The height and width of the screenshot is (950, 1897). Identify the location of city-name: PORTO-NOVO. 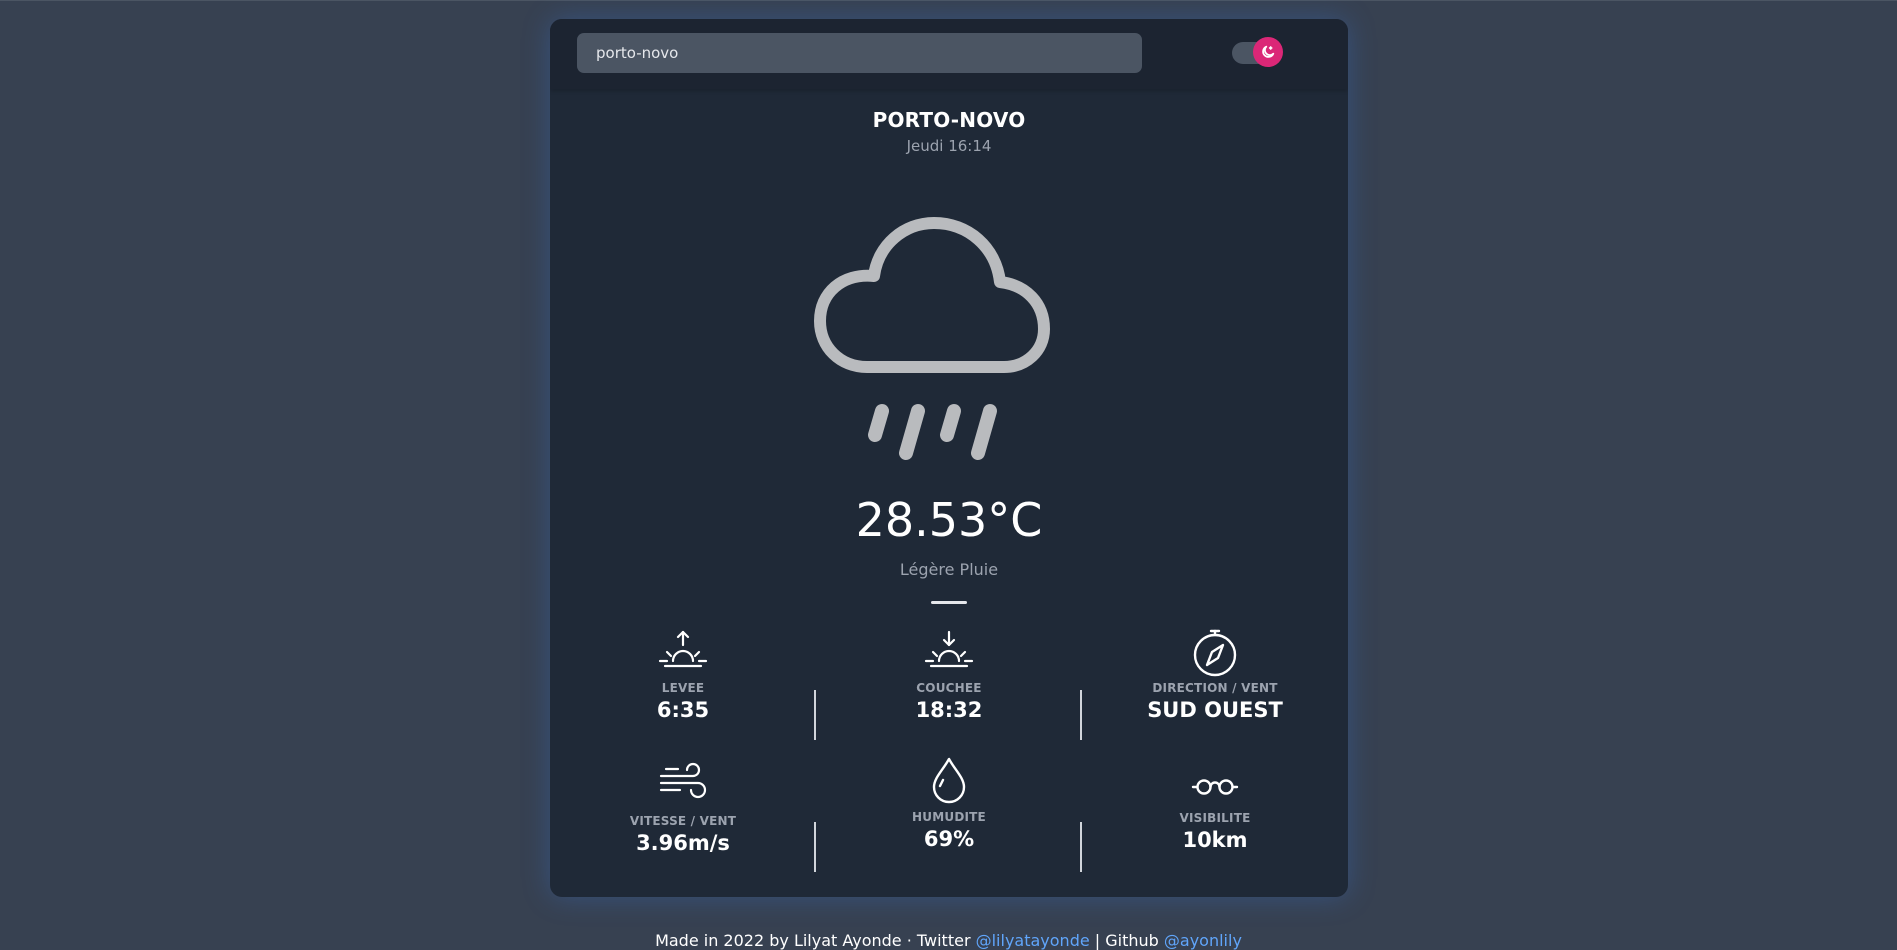
(949, 120).